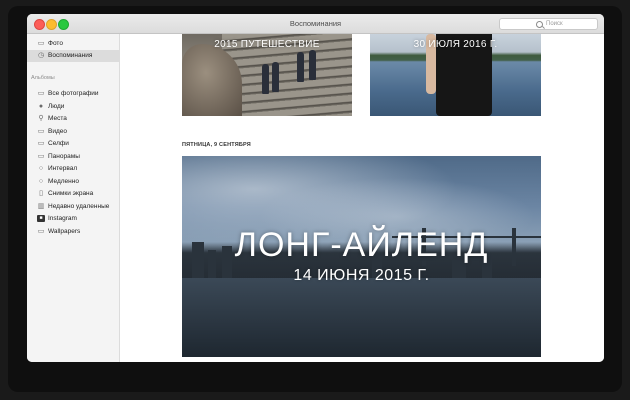 This screenshot has height=400, width=630. I want to click on sidebar-item-all-photos: ▭ Все фотографии, so click(73, 94).